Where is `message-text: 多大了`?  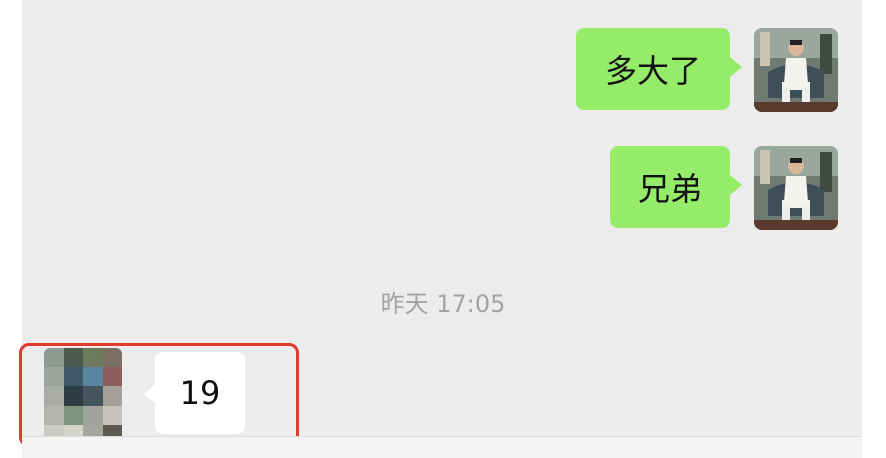 message-text: 多大了 is located at coordinates (652, 71).